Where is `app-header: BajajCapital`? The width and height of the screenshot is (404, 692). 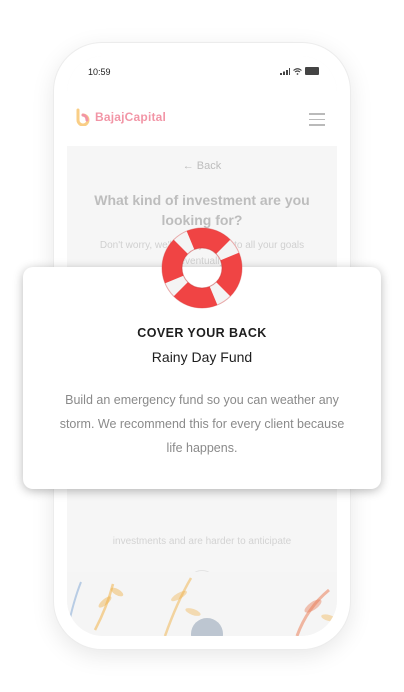 app-header: BajajCapital is located at coordinates (202, 119).